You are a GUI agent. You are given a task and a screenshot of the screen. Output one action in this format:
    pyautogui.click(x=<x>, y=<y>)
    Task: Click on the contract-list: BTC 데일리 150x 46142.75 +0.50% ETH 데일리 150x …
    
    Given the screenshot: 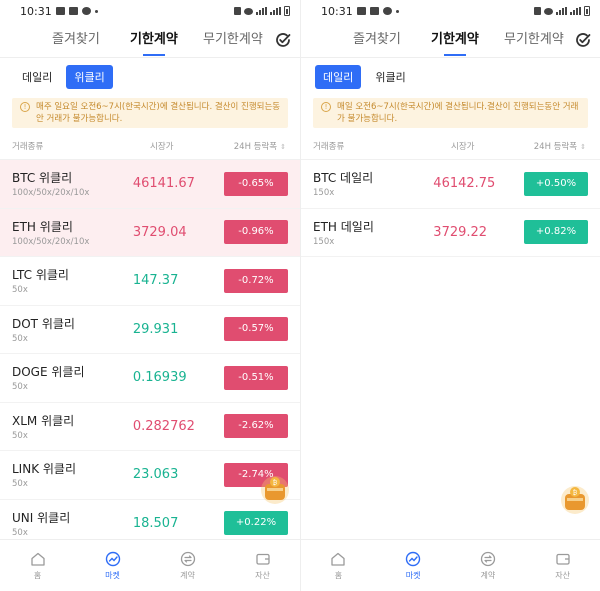 What is the action you would take?
    pyautogui.click(x=450, y=208)
    